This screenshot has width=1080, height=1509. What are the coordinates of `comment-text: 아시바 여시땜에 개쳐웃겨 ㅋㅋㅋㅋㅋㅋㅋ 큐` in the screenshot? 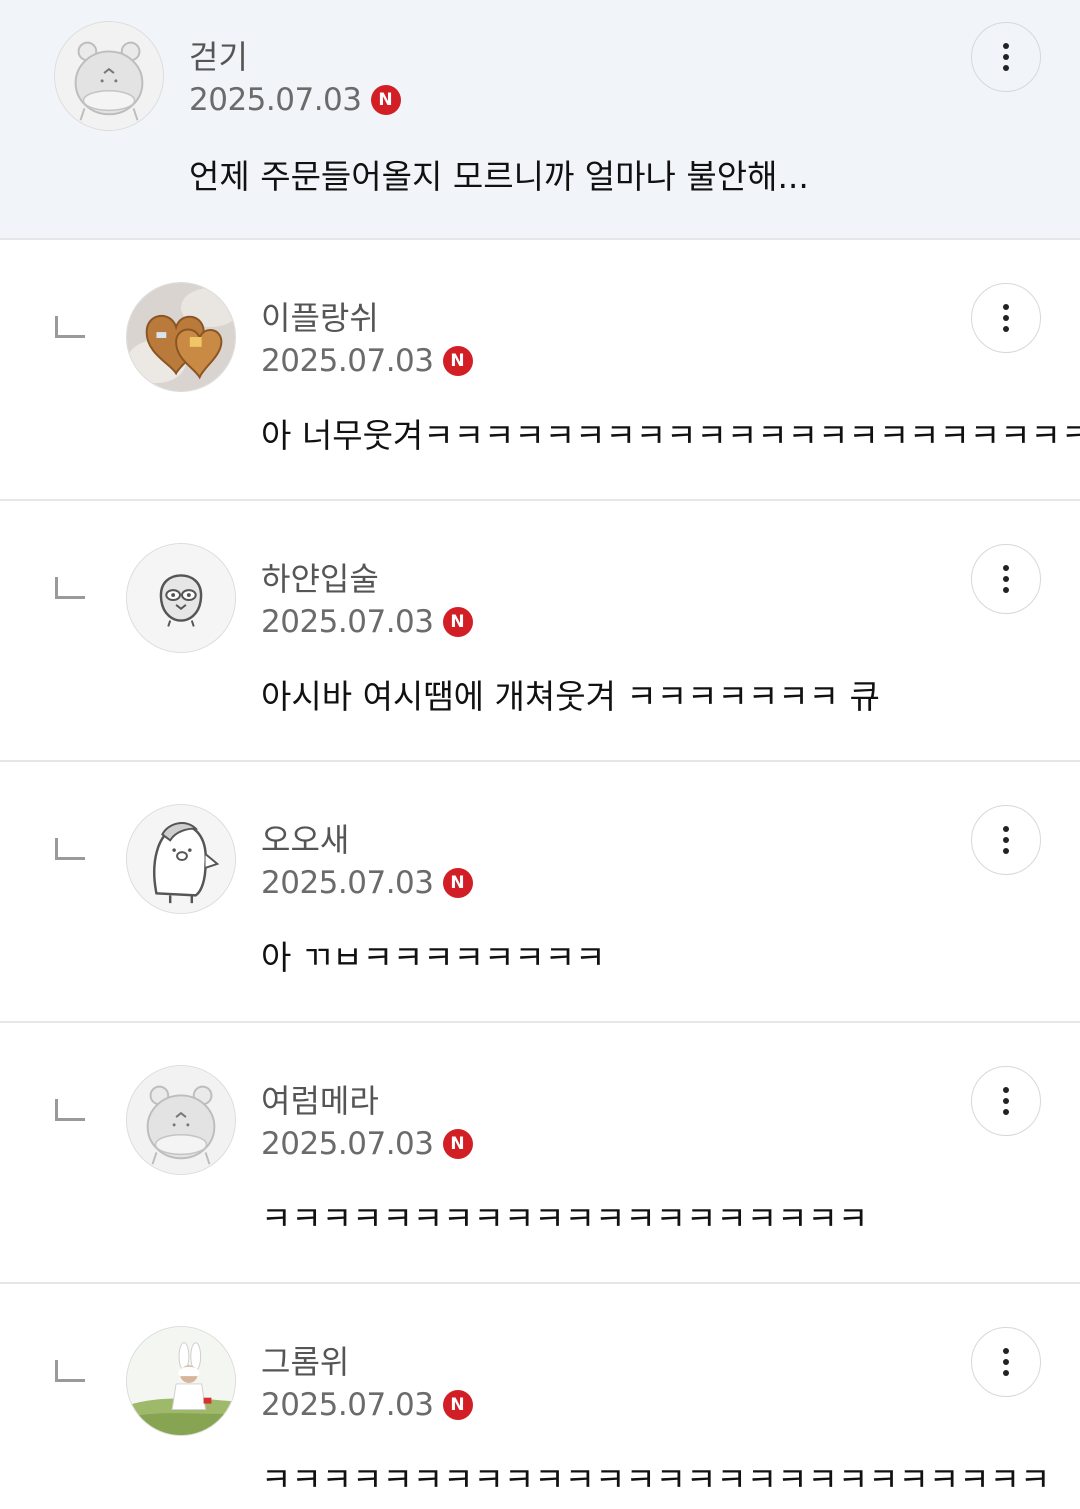 It's located at (570, 696).